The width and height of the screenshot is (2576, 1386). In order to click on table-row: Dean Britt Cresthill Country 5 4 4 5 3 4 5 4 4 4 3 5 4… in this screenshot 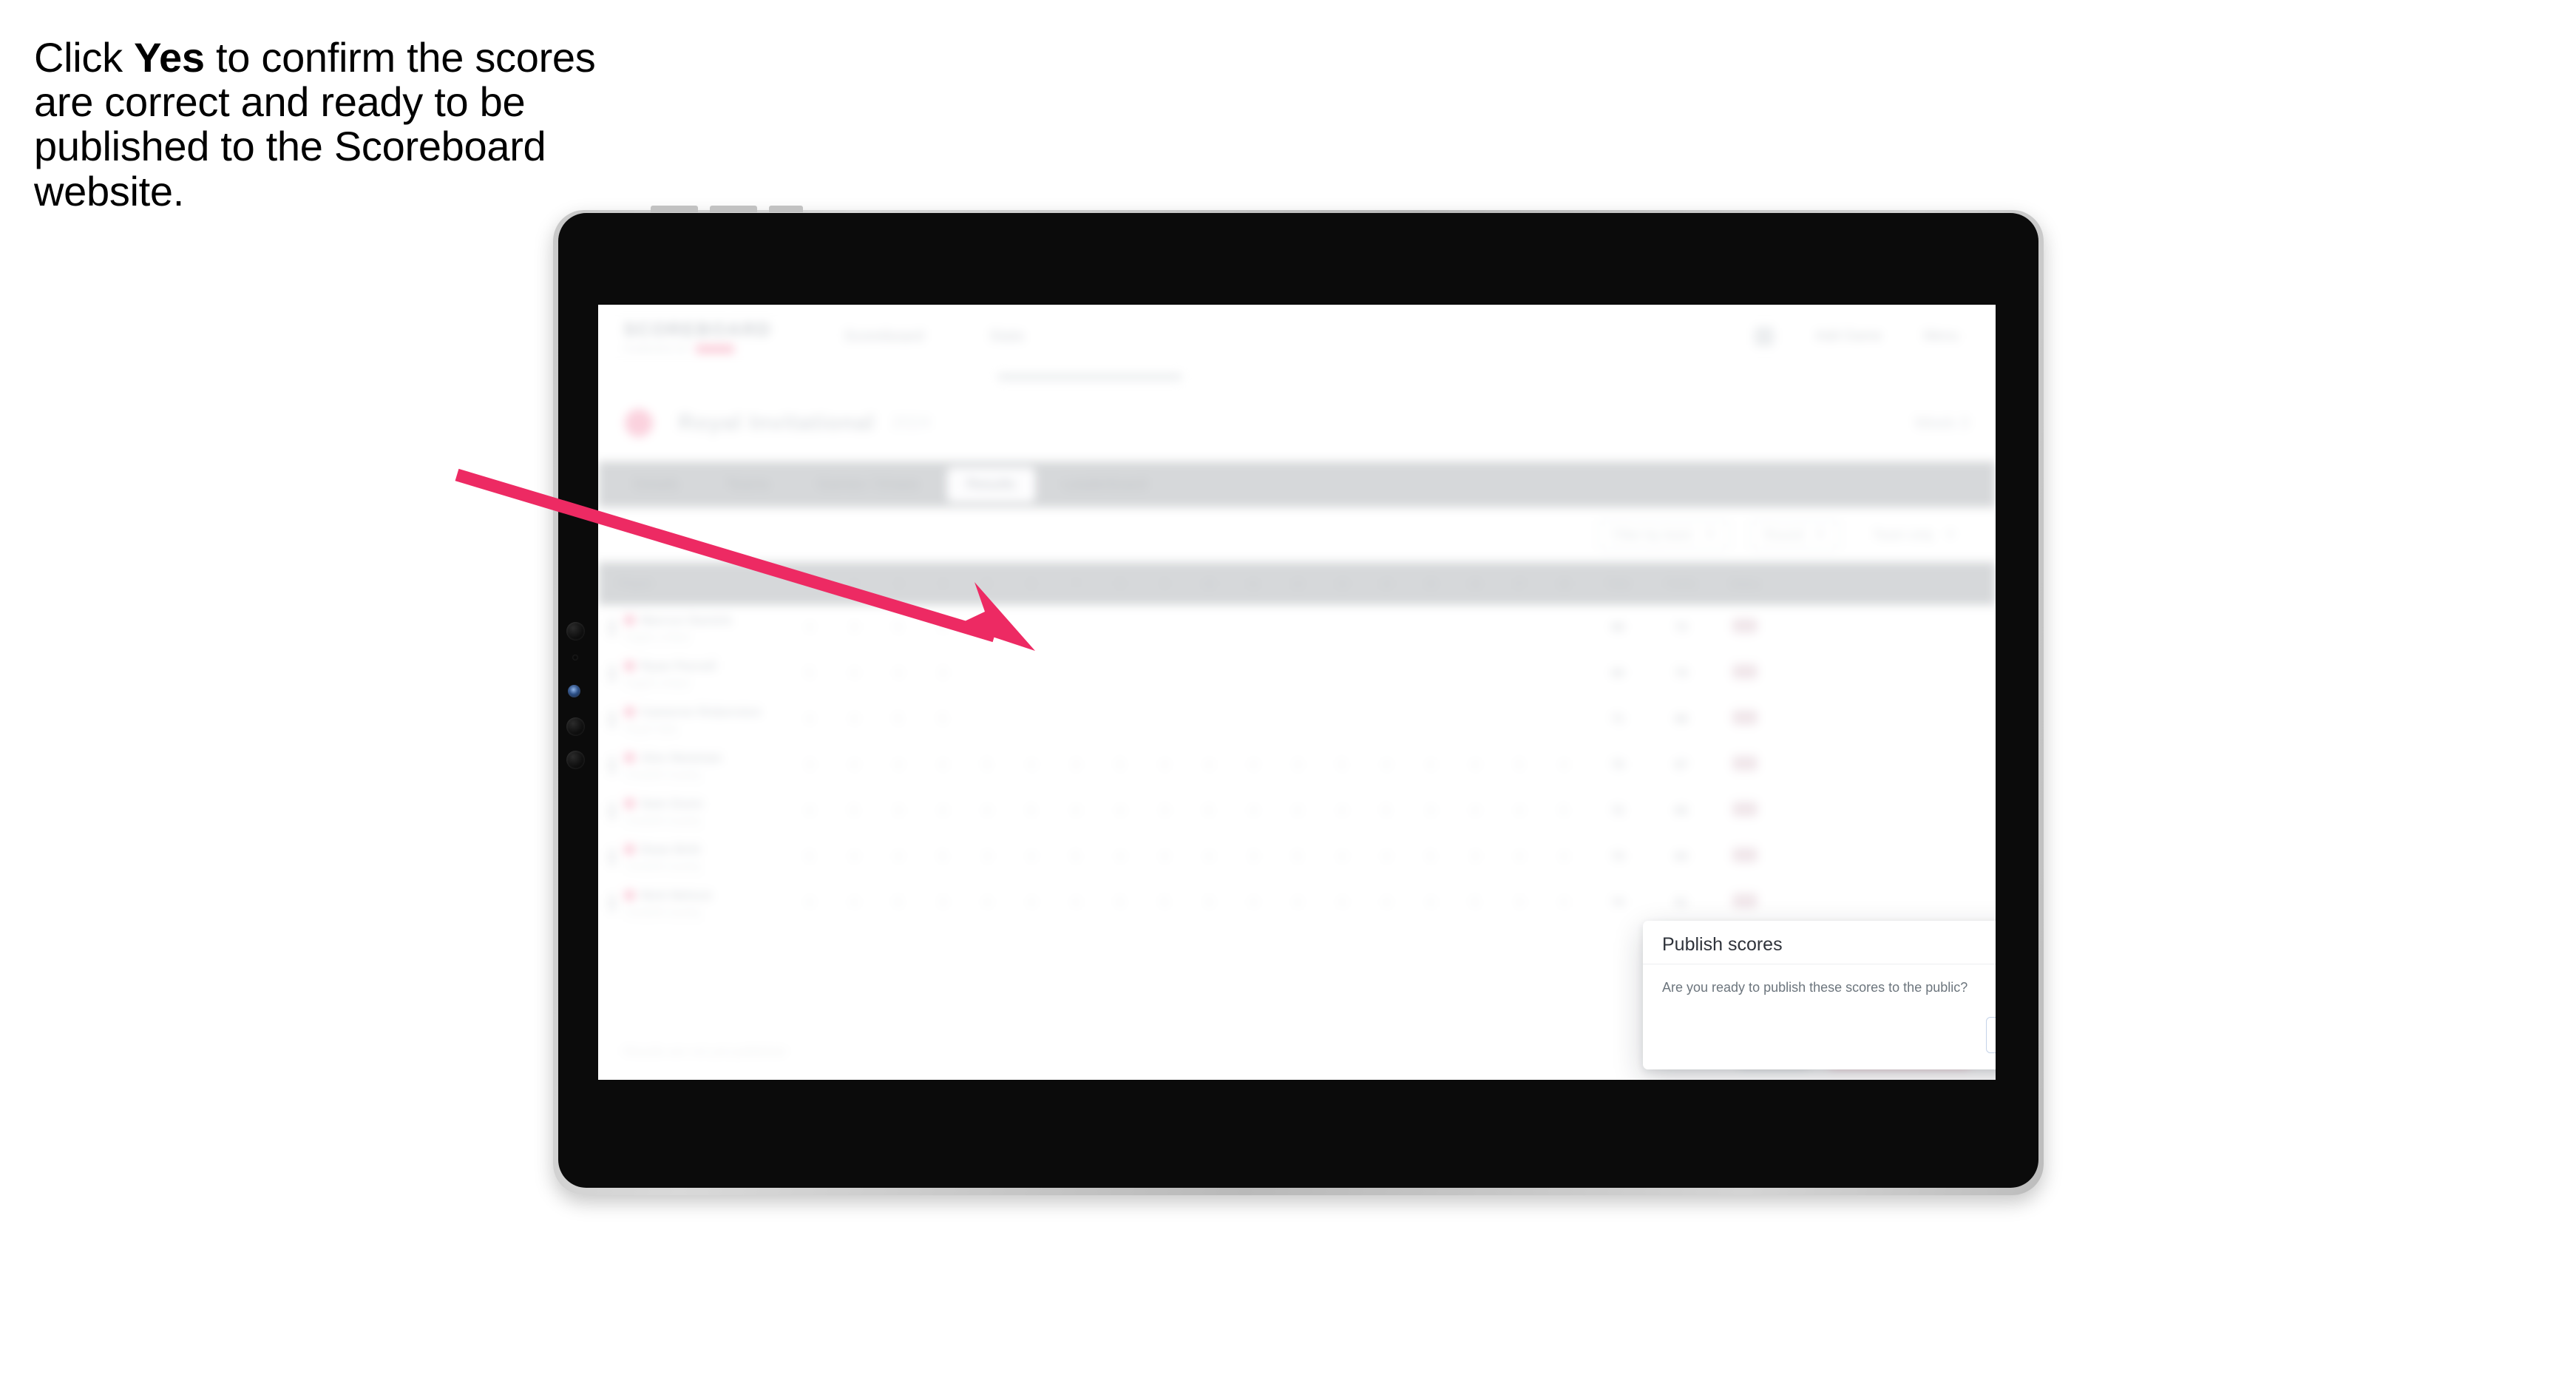, I will do `click(1297, 857)`.